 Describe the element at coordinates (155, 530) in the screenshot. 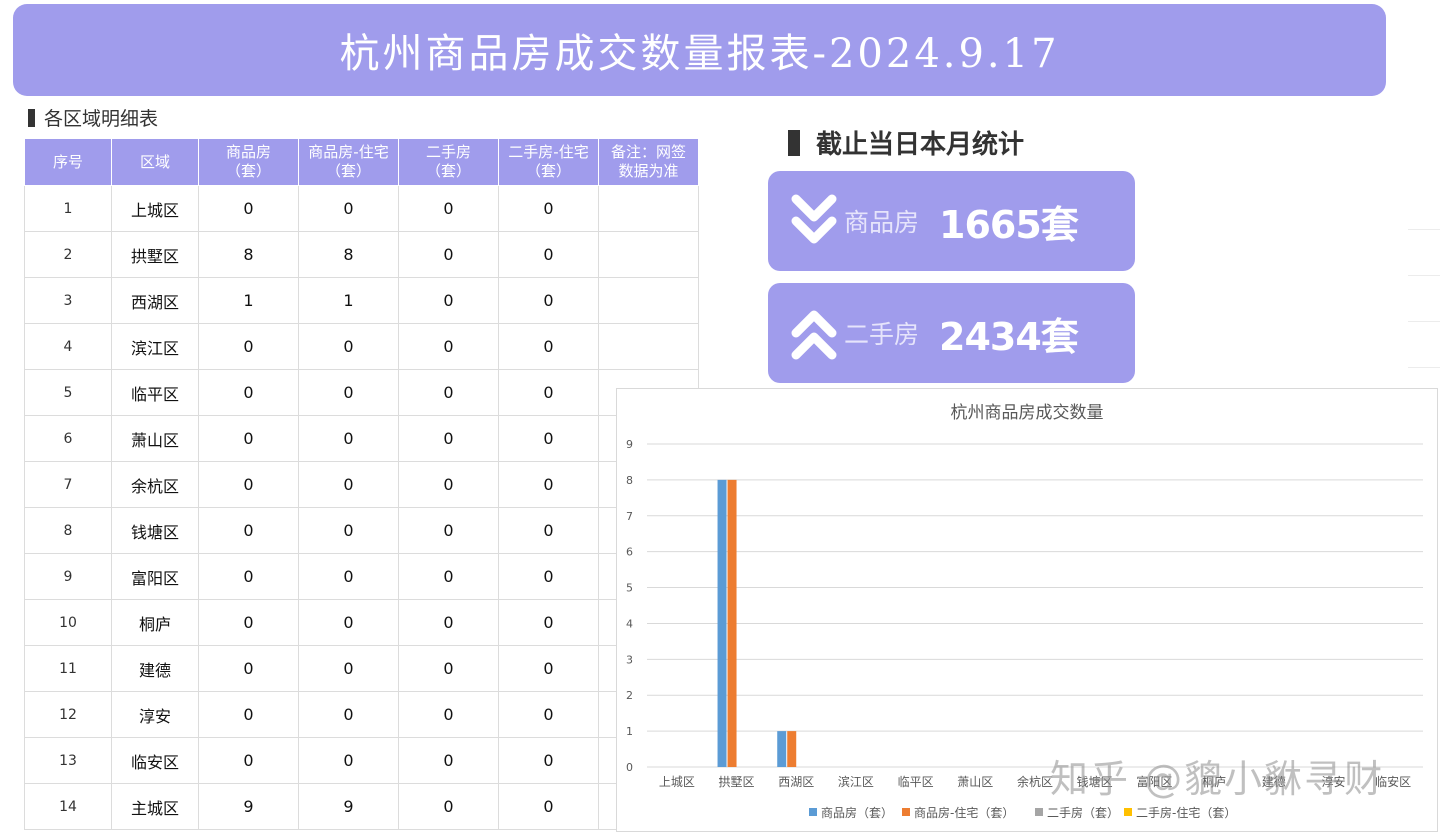

I see `table-cell: 钱塘区` at that location.